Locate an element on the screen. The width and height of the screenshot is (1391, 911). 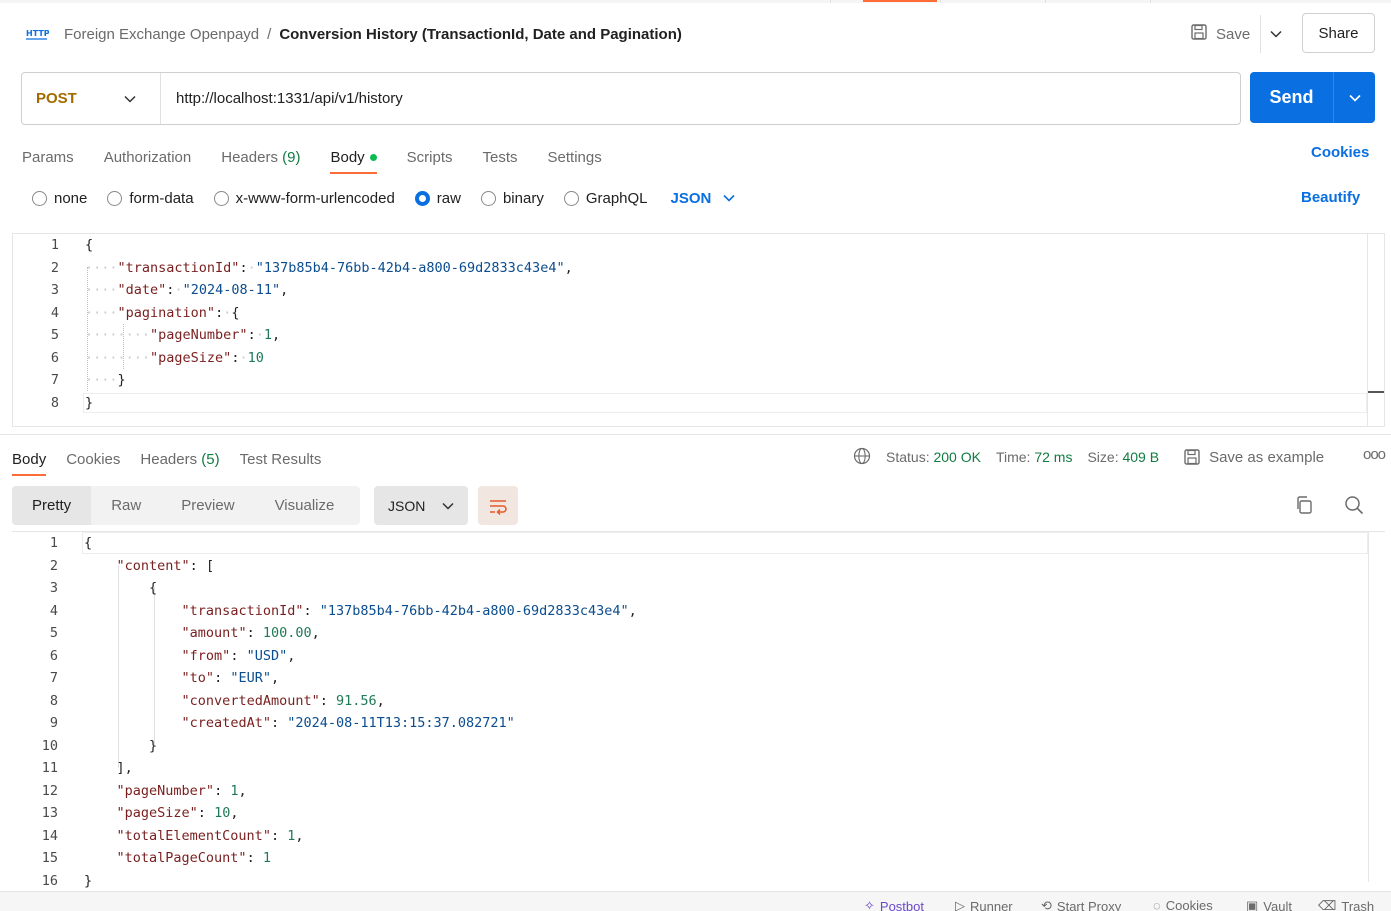
radio-none: none is located at coordinates (59, 198).